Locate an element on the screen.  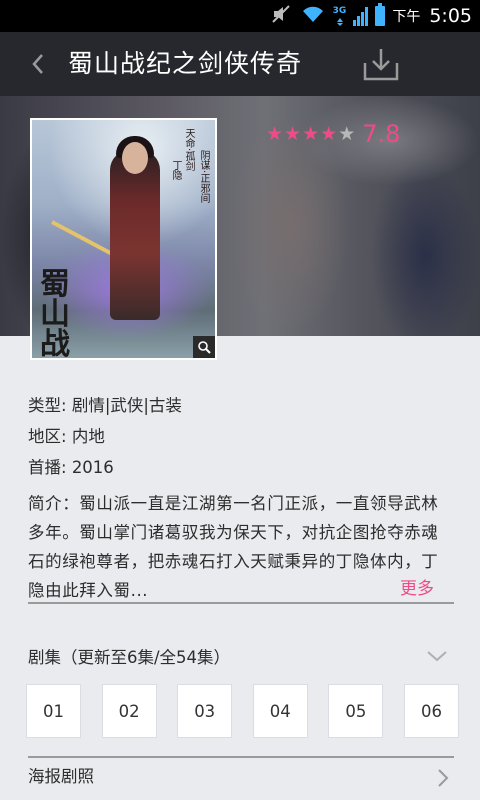
signal-icon is located at coordinates (361, 16).